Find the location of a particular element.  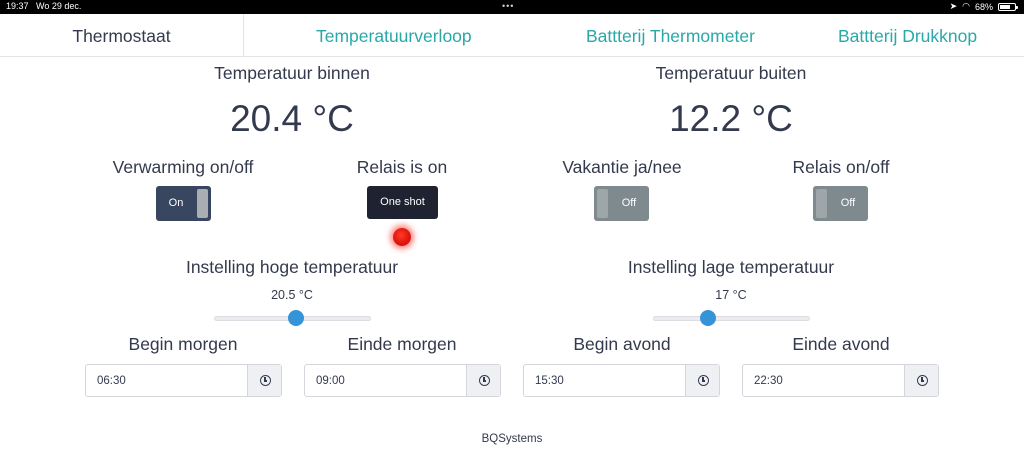

heating-toggle-text: On is located at coordinates (176, 203).